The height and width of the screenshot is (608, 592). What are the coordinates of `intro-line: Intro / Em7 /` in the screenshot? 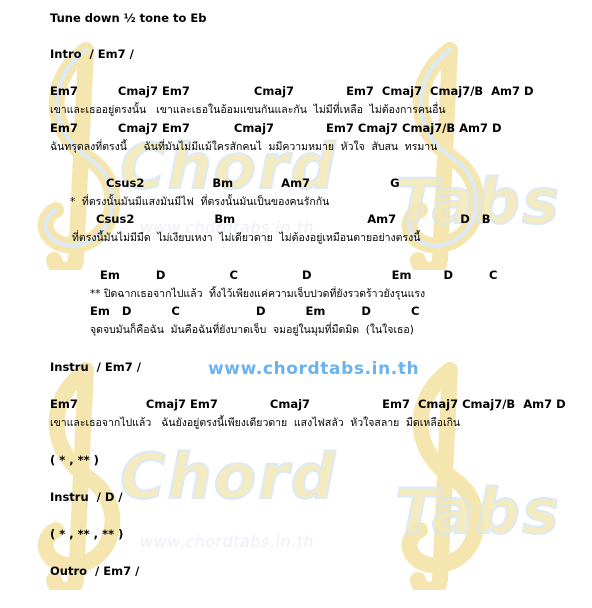 It's located at (92, 54).